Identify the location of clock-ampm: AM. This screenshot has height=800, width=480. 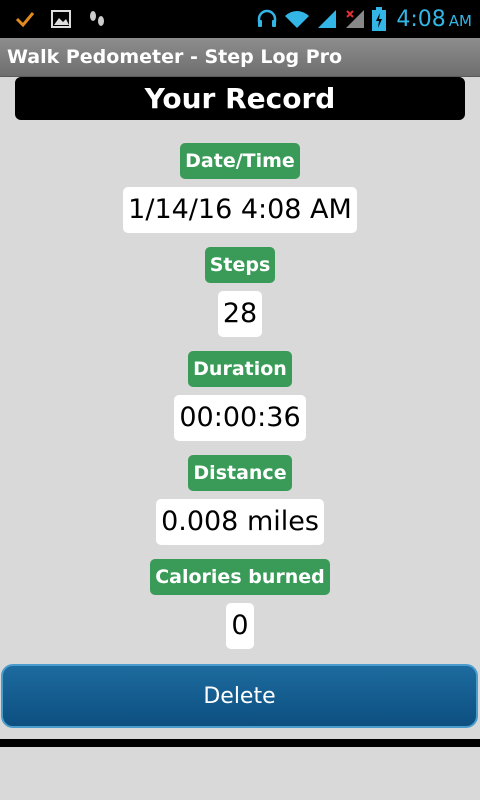
(460, 20).